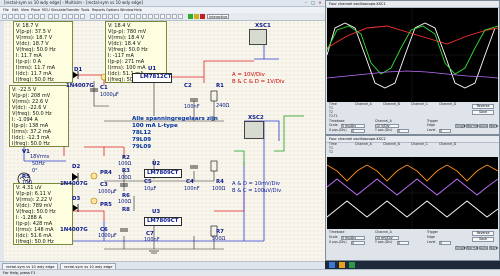 This screenshot has height=276, width=500. What do you see at coordinates (192, 189) in the screenshot?
I see `label-C4-value: 100nF` at bounding box center [192, 189].